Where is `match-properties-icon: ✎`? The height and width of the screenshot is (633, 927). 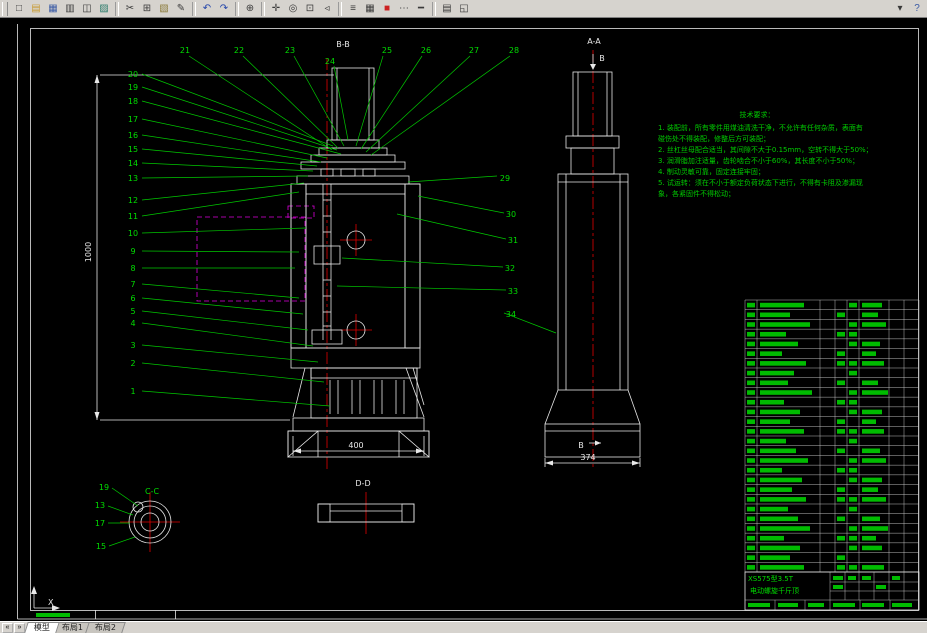
match-properties-icon: ✎ is located at coordinates (181, 8).